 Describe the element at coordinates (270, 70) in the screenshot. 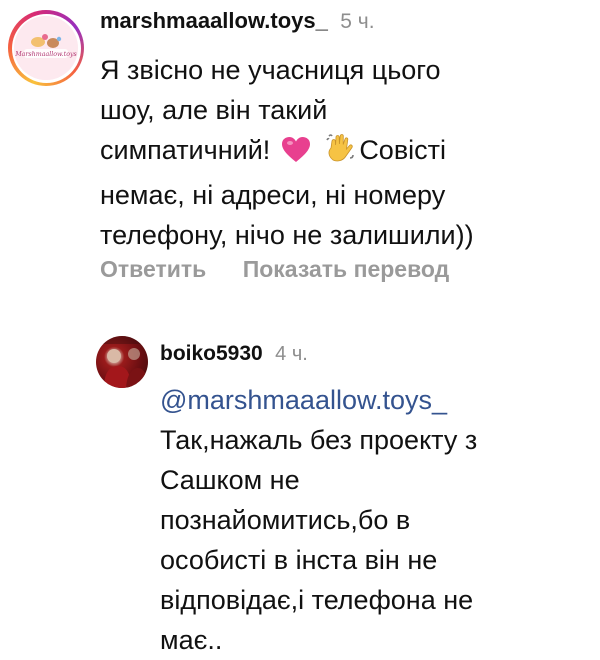

I see `comment-line: Я звісно не учасниця цього` at that location.